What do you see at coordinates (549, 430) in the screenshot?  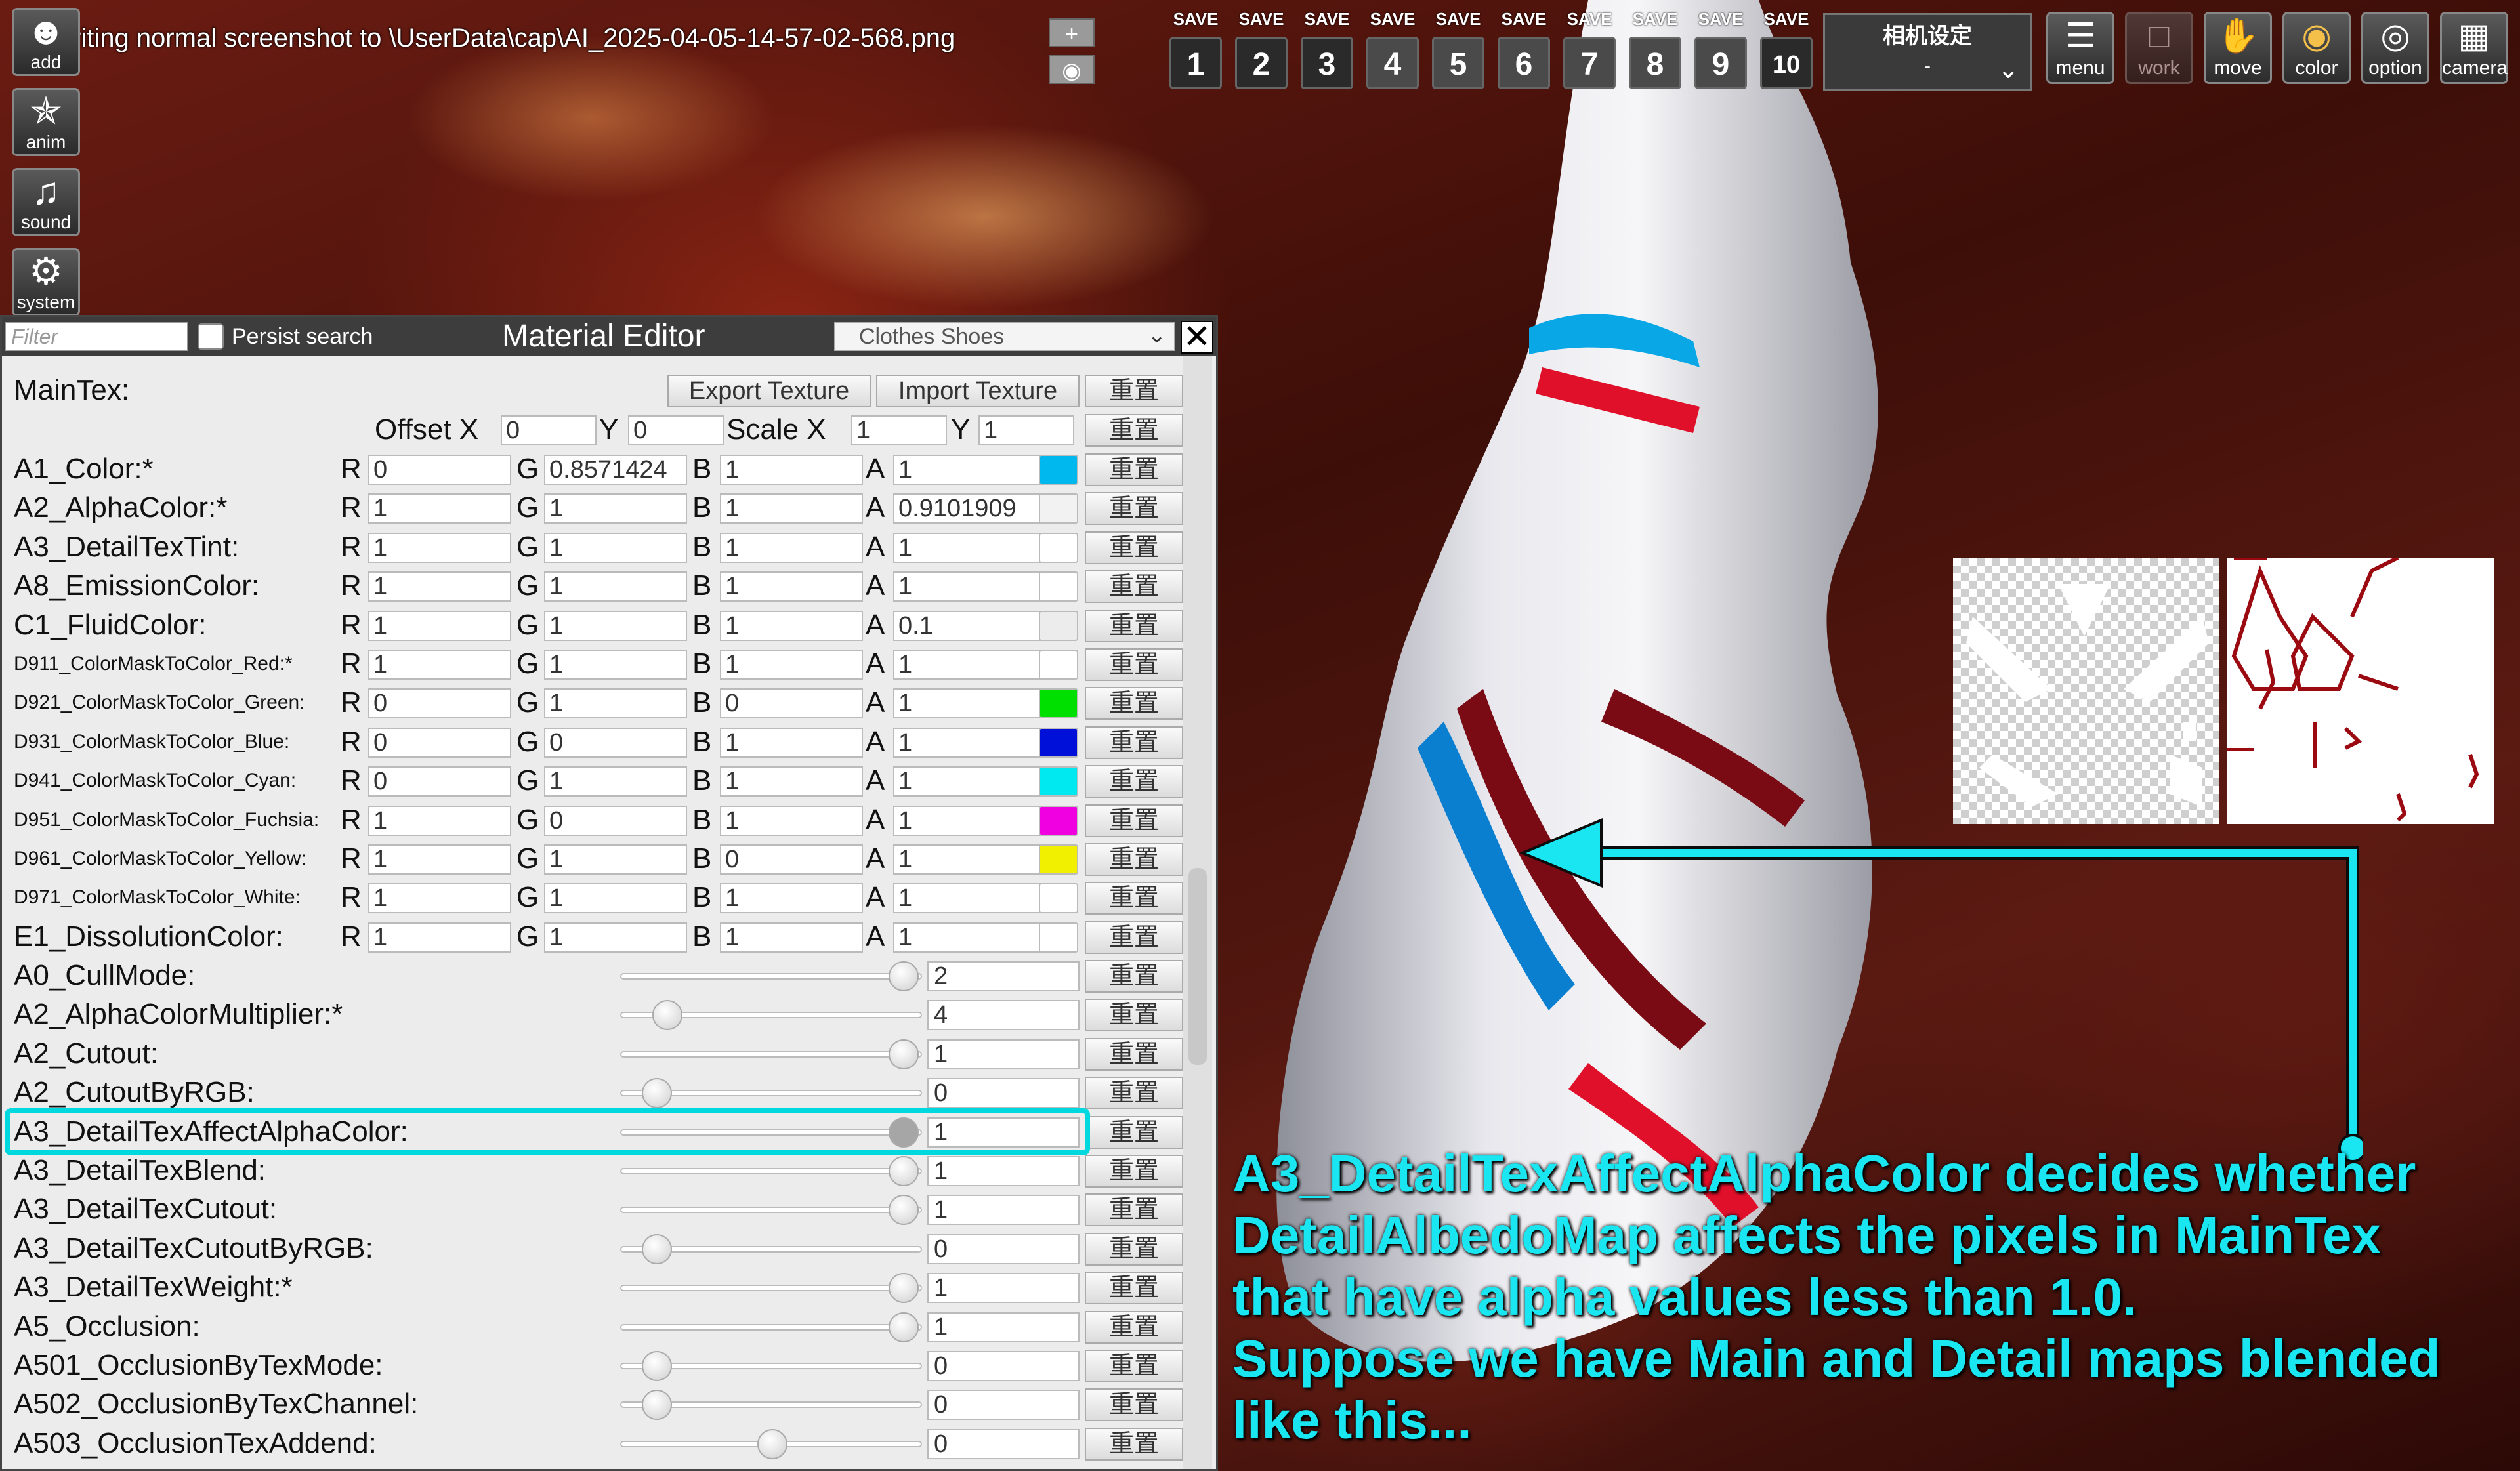 I see `offset-x-field: 0` at bounding box center [549, 430].